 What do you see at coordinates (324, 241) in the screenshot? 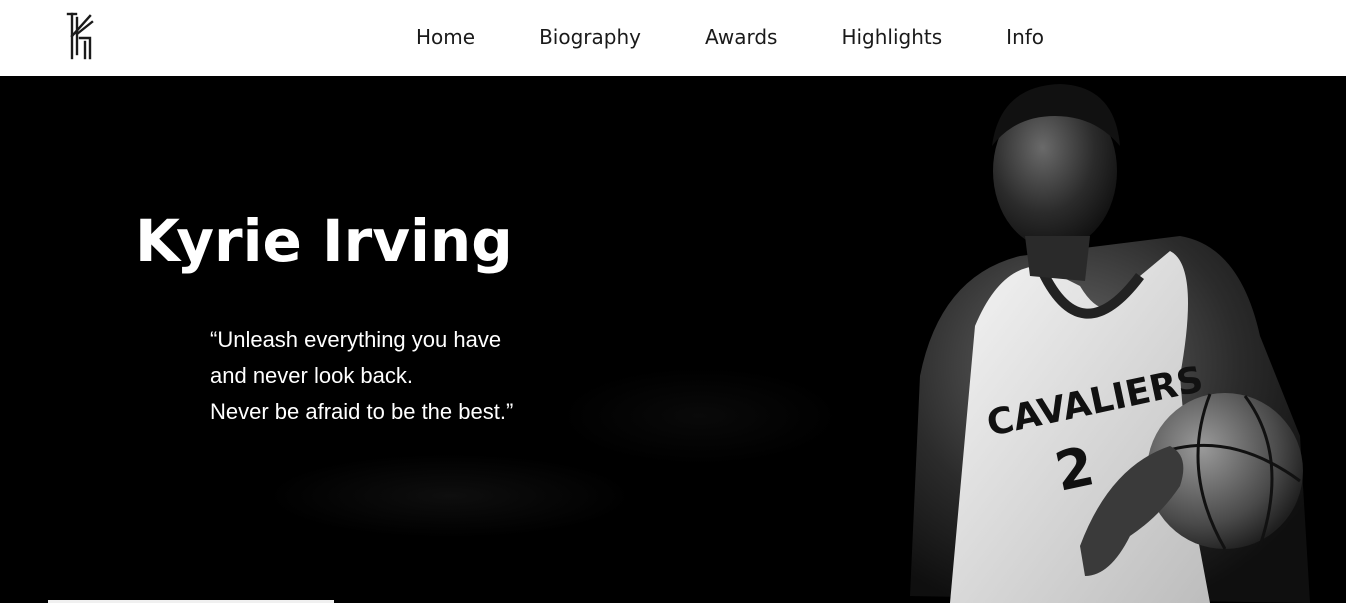
I see `hero-title: Kyrie Irving` at bounding box center [324, 241].